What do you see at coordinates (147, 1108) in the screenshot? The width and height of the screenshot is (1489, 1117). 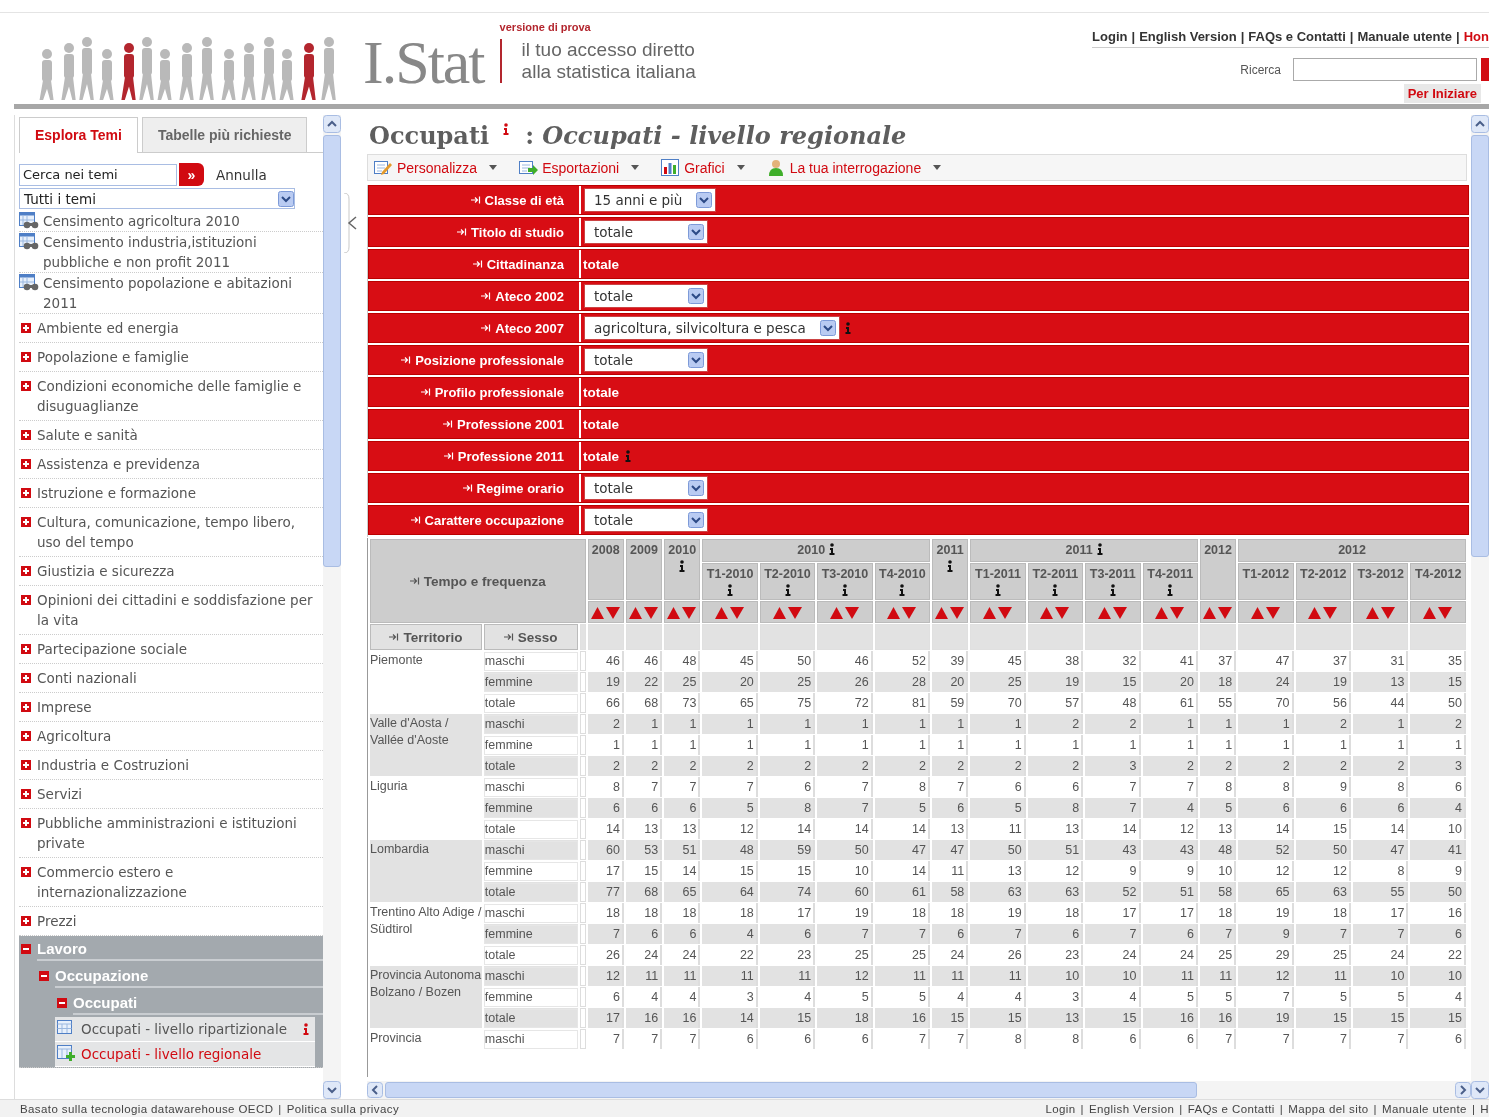 I see `footer-link: Basato sulla tecnologia datawarehouse OECD` at bounding box center [147, 1108].